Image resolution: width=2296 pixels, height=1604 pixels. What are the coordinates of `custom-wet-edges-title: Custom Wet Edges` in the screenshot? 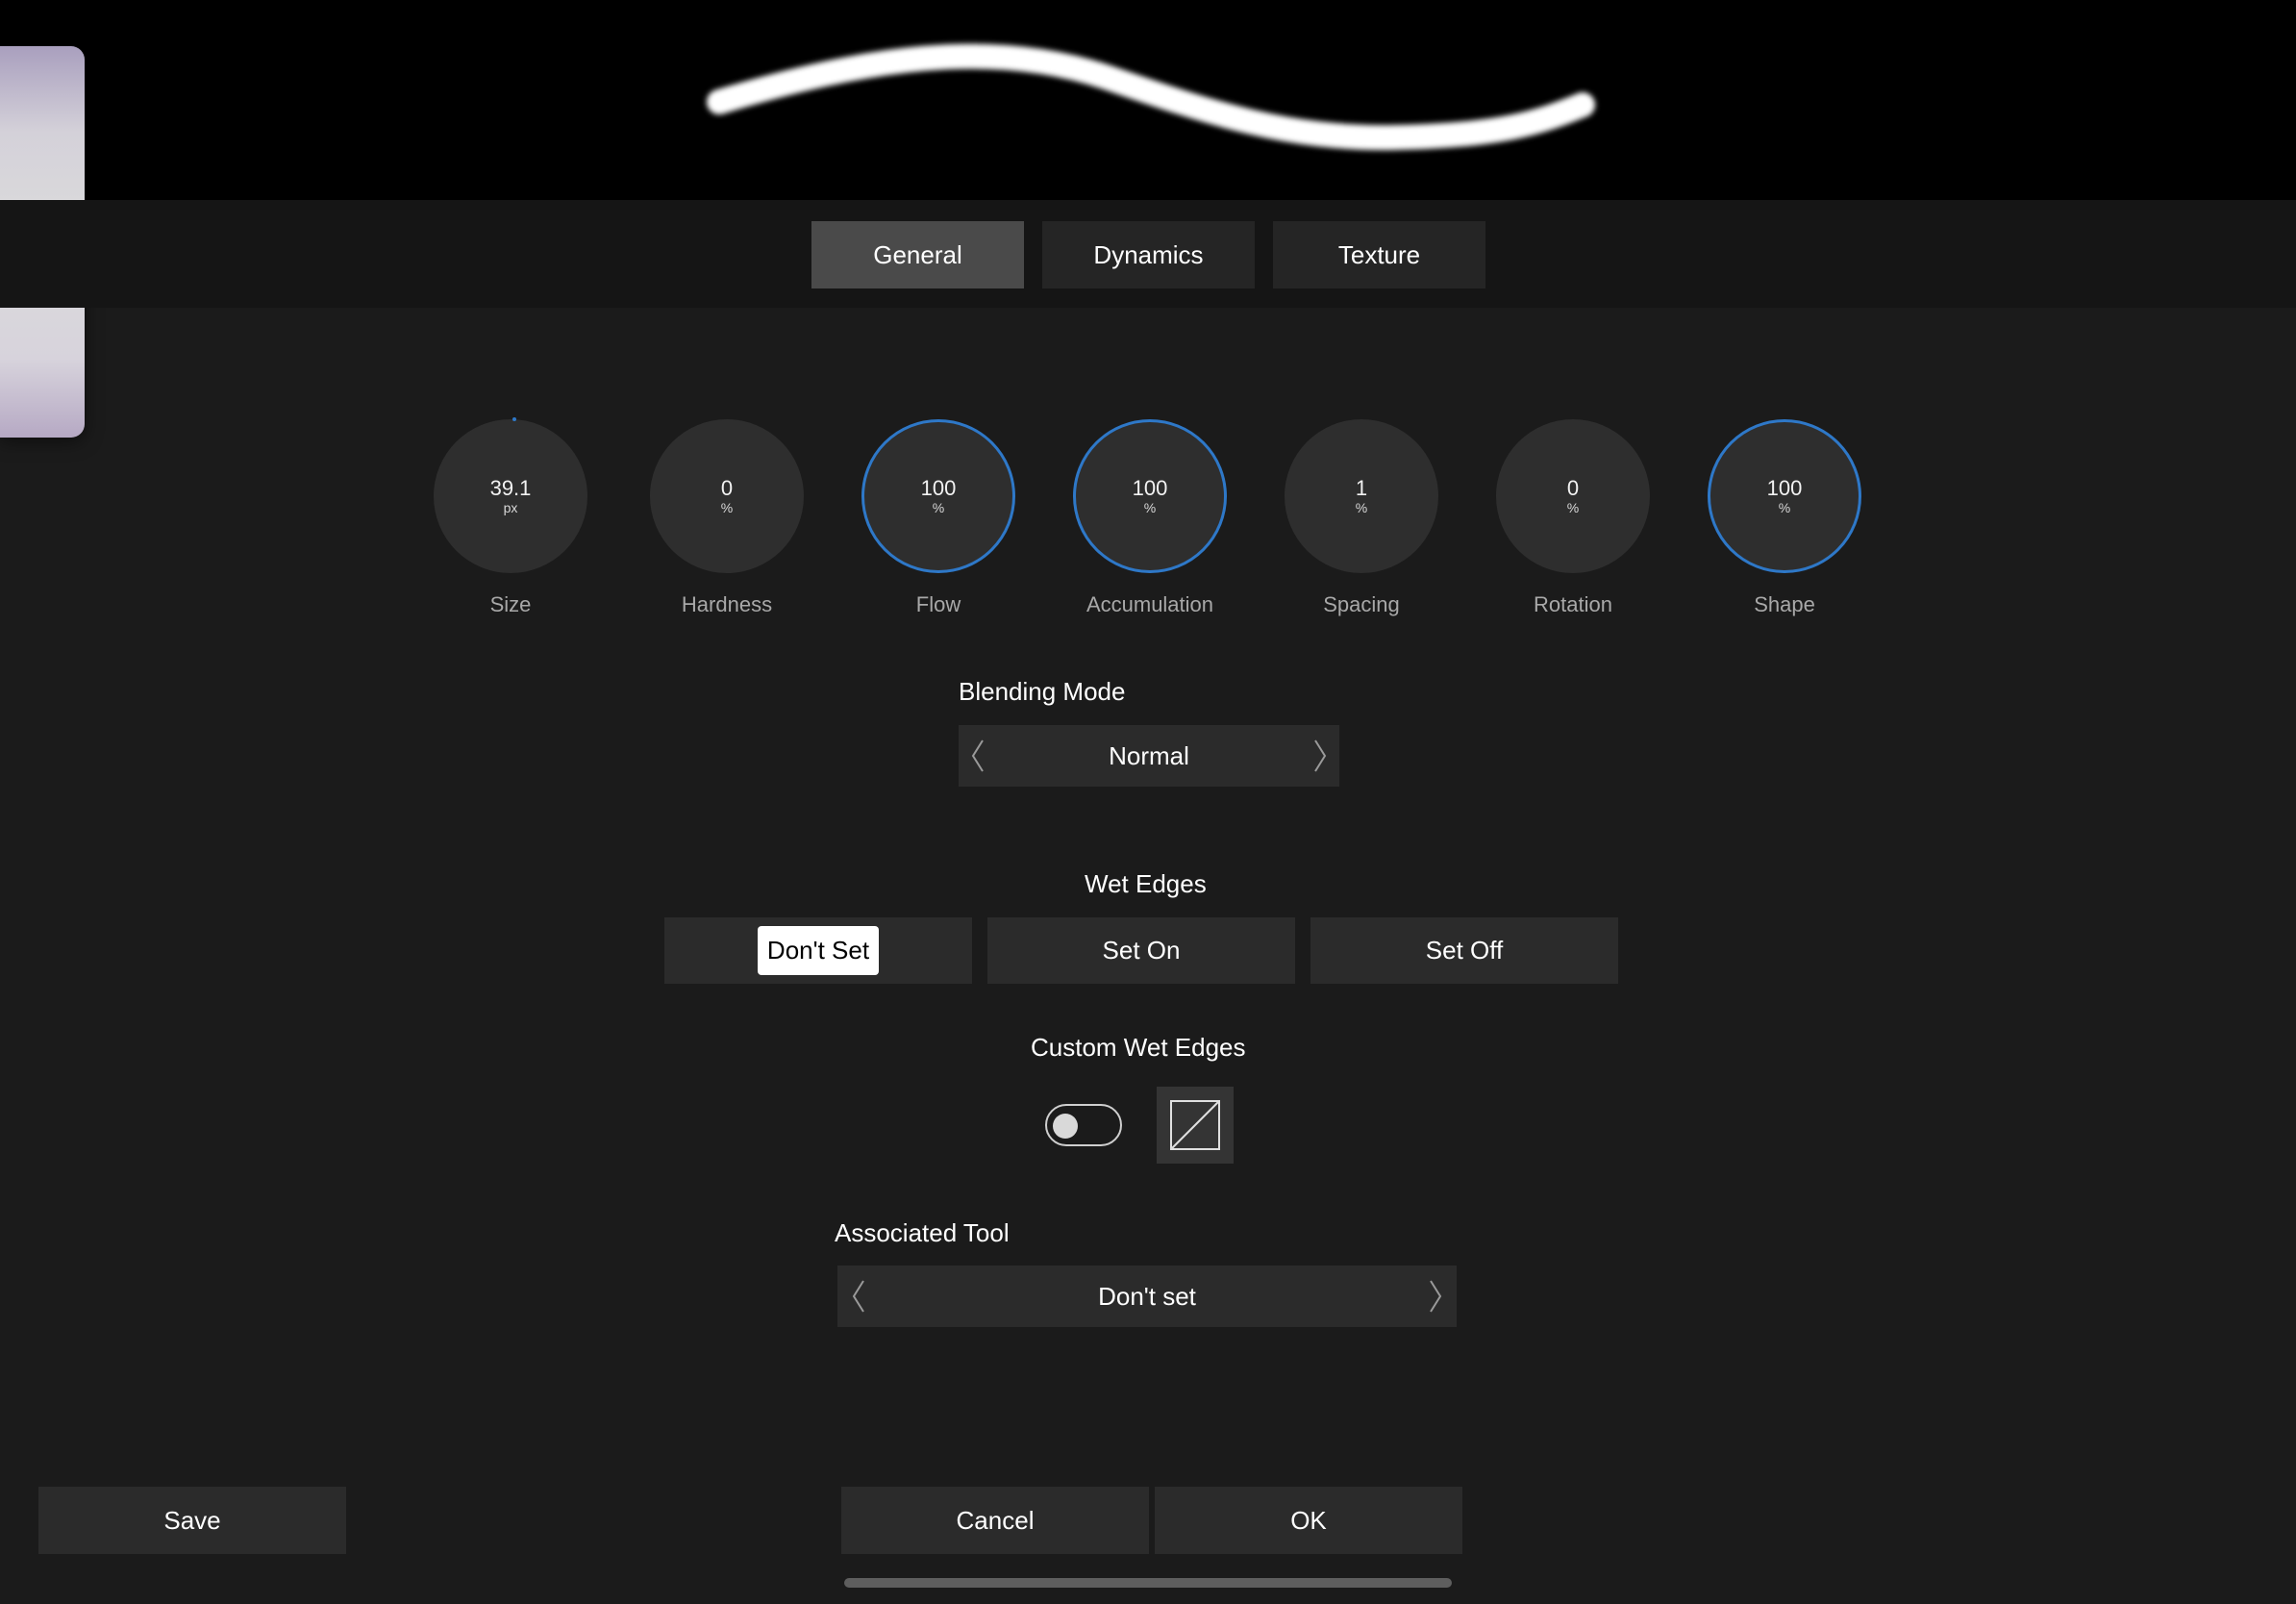 It's located at (1138, 1047).